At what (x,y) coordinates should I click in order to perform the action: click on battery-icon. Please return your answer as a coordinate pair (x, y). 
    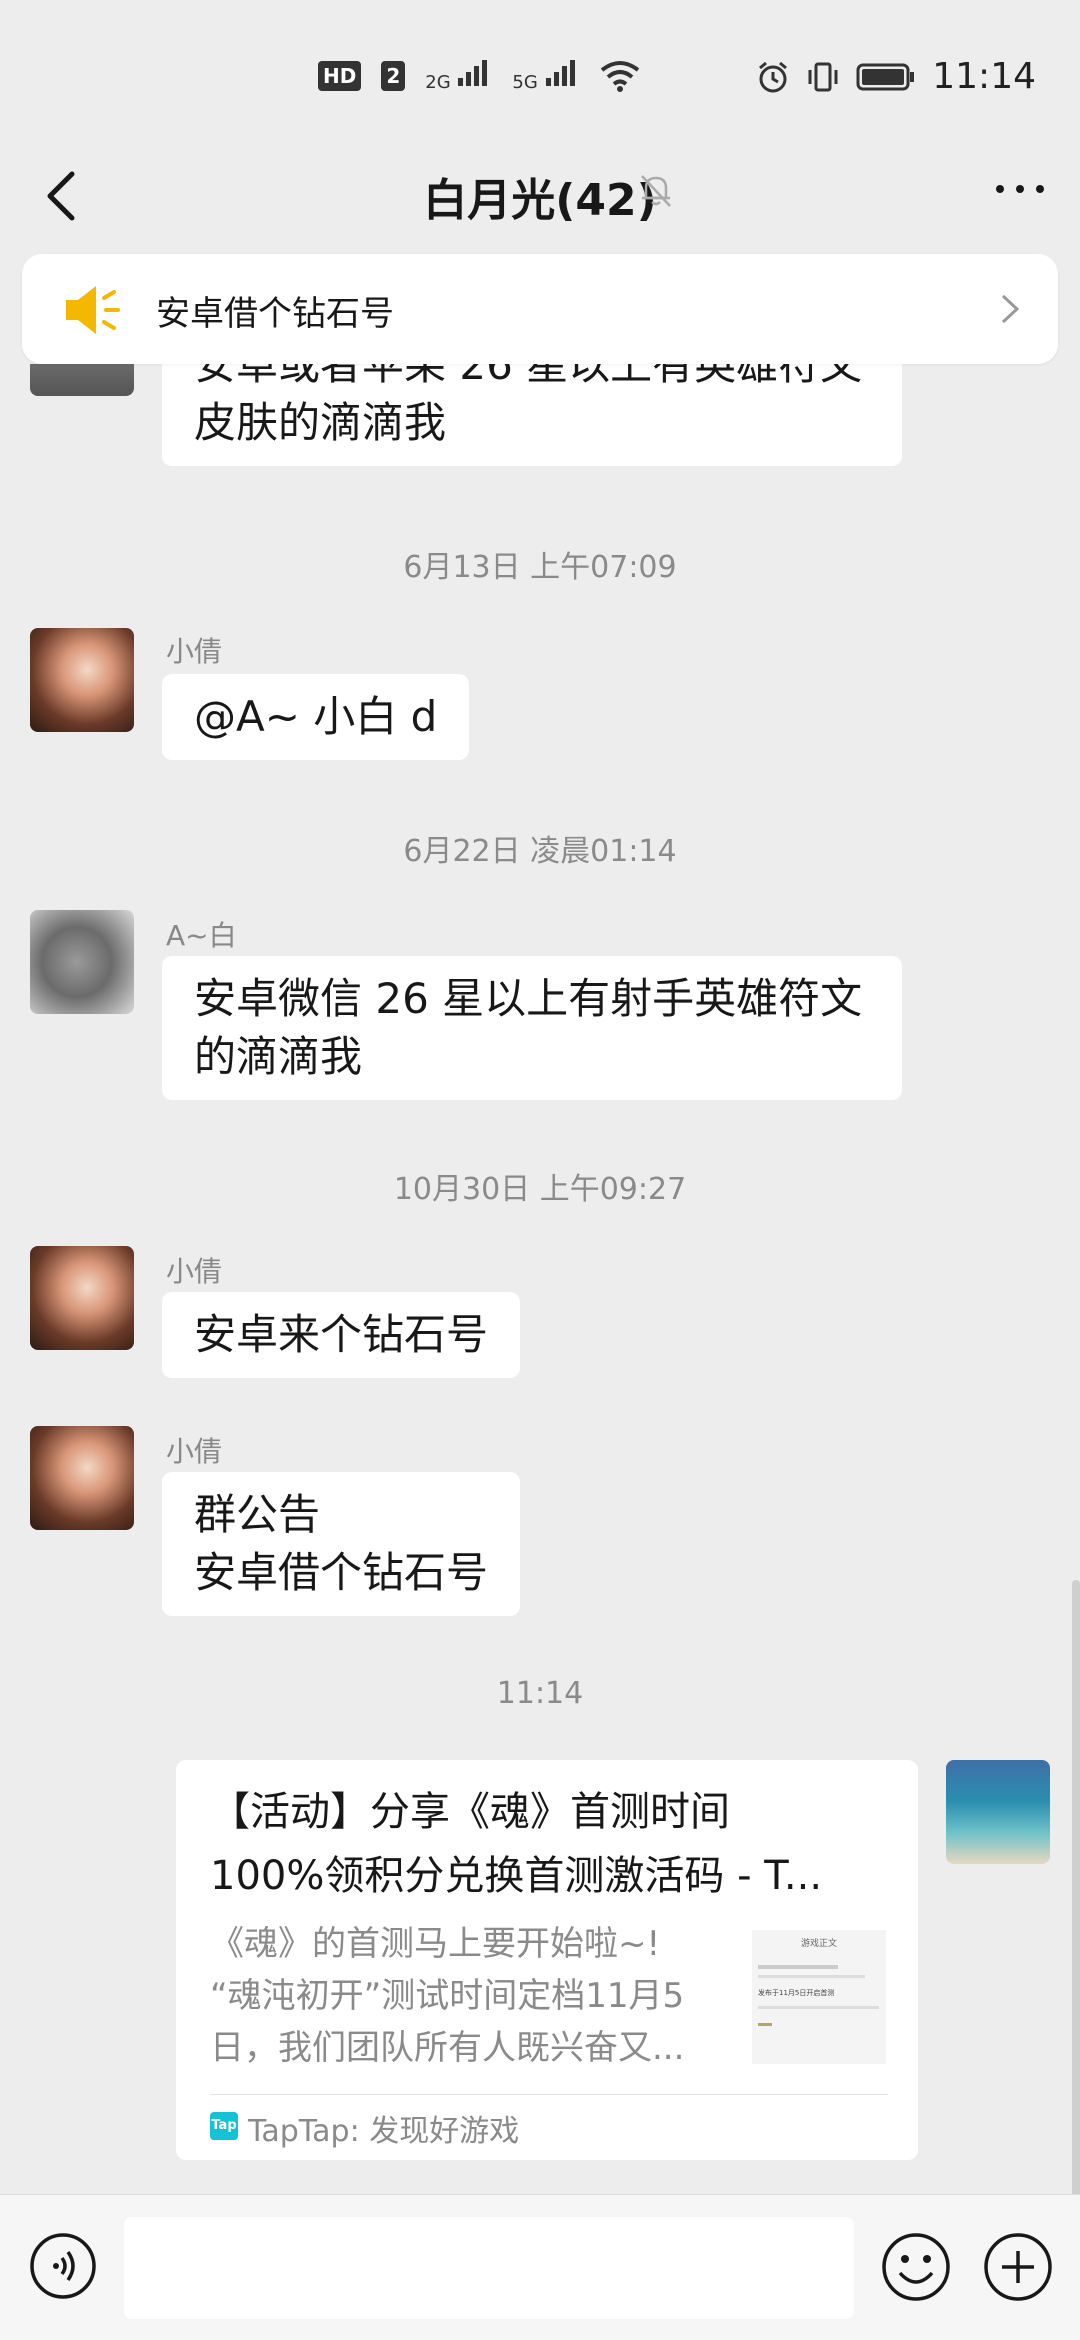
    Looking at the image, I should click on (885, 76).